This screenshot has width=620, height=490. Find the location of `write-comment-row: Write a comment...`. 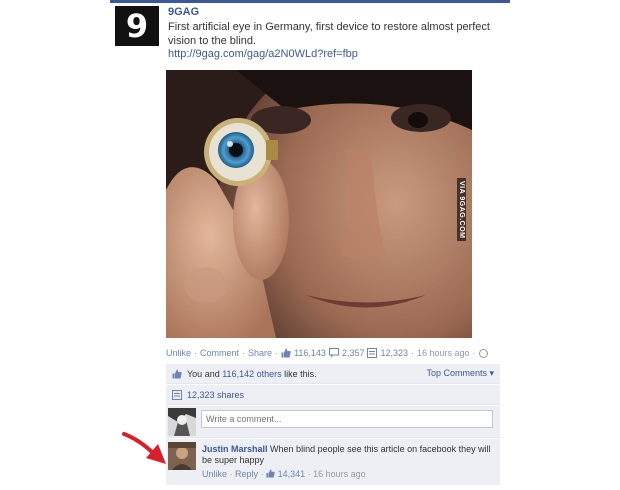

write-comment-row: Write a comment... is located at coordinates (333, 422).